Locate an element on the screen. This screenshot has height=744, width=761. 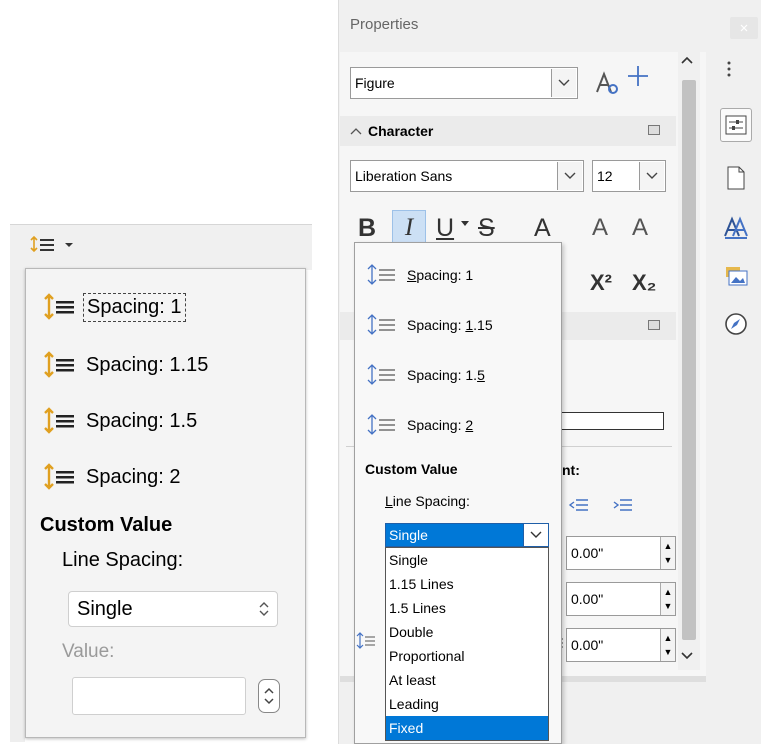
underline-dropdown-icon is located at coordinates (465, 224).